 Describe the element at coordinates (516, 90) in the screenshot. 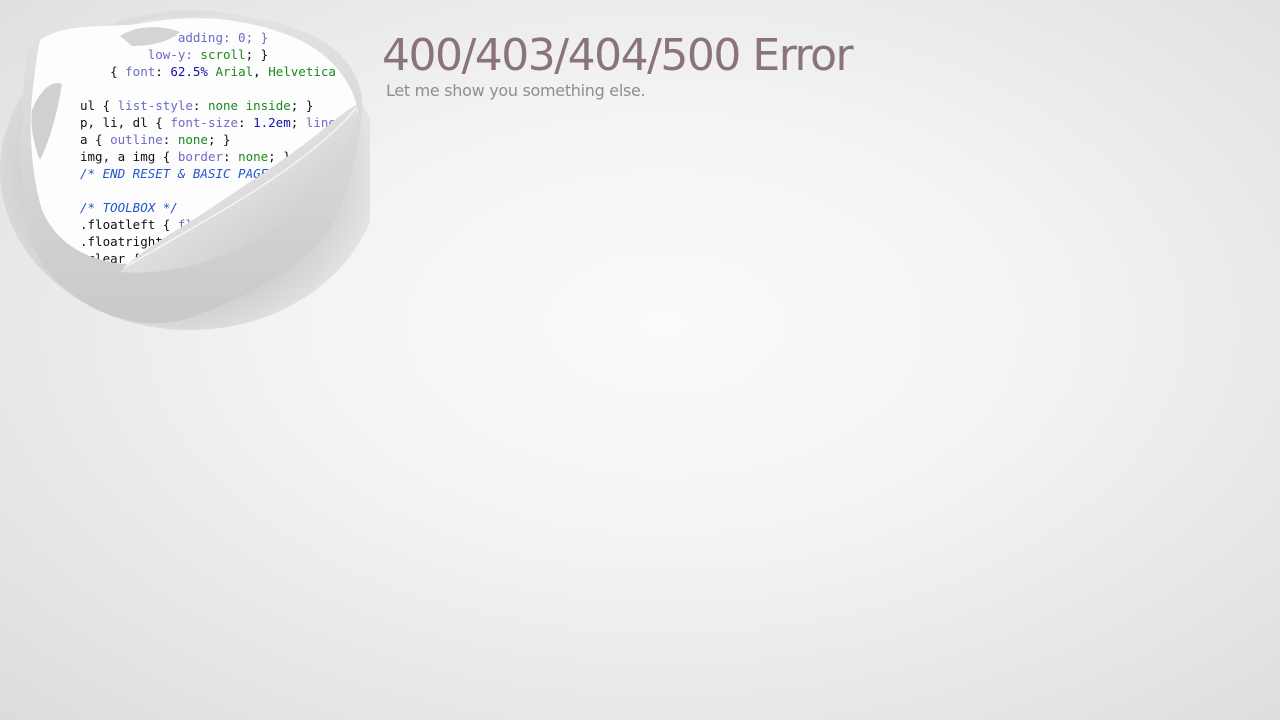

I see `page-subtitle: Let me show you something else.` at that location.